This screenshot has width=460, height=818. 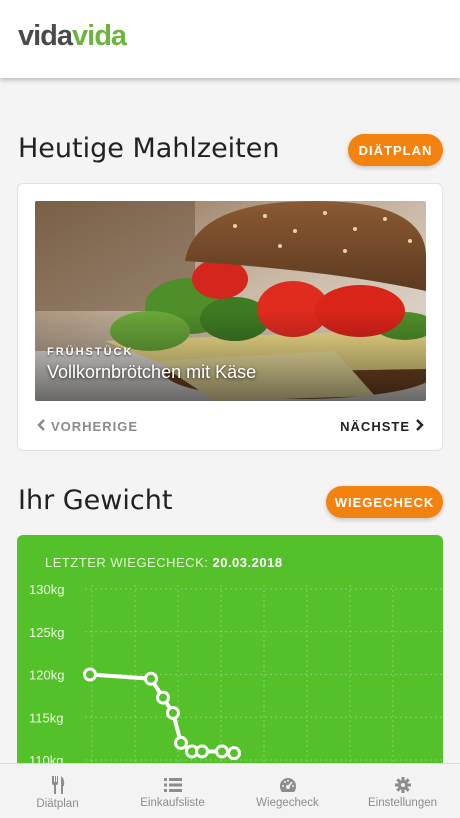 I want to click on tab-diaetplan: Diätplan, so click(x=57, y=791).